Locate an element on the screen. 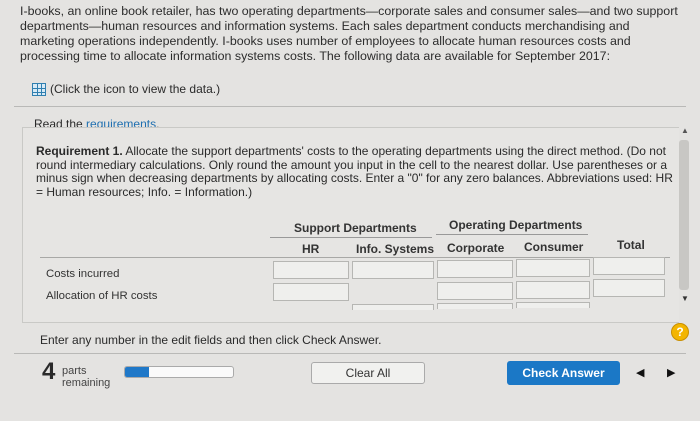 Image resolution: width=700 pixels, height=421 pixels. table-header-rule is located at coordinates (355, 257).